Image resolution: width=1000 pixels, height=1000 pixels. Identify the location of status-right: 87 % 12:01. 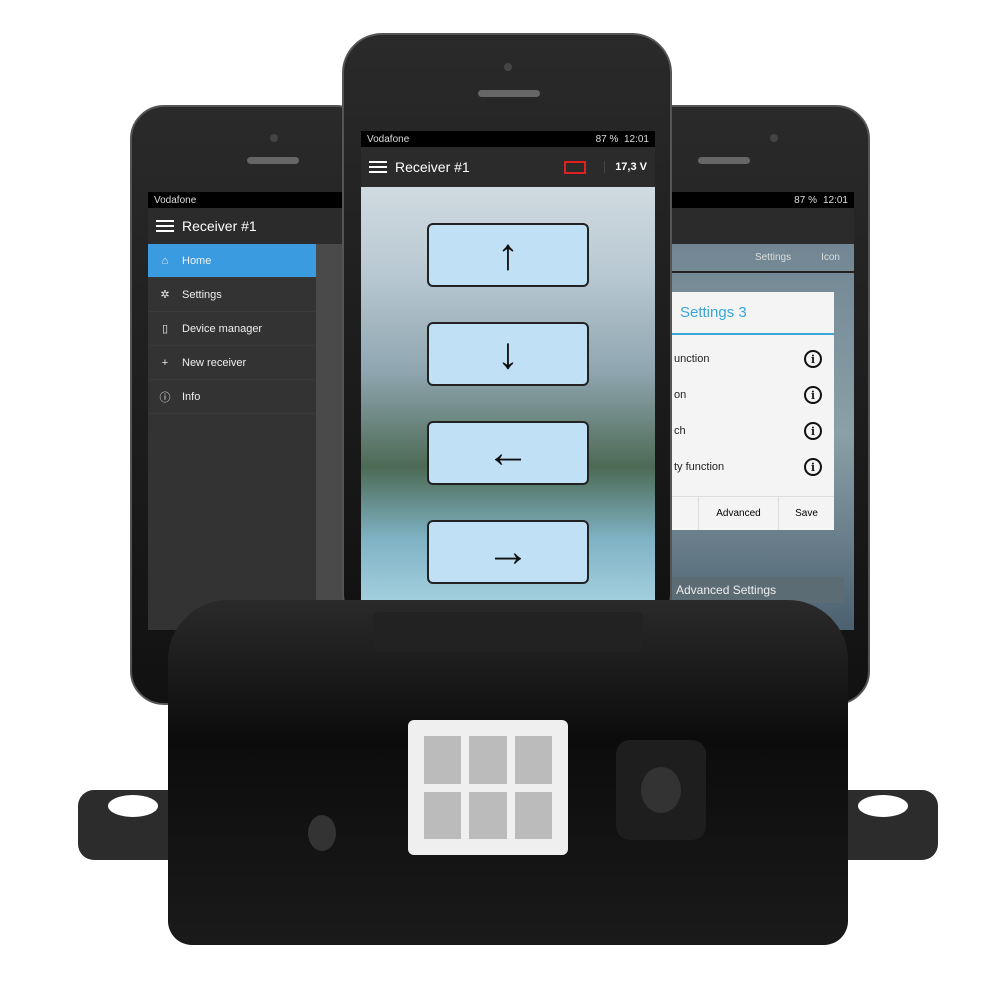
(622, 139).